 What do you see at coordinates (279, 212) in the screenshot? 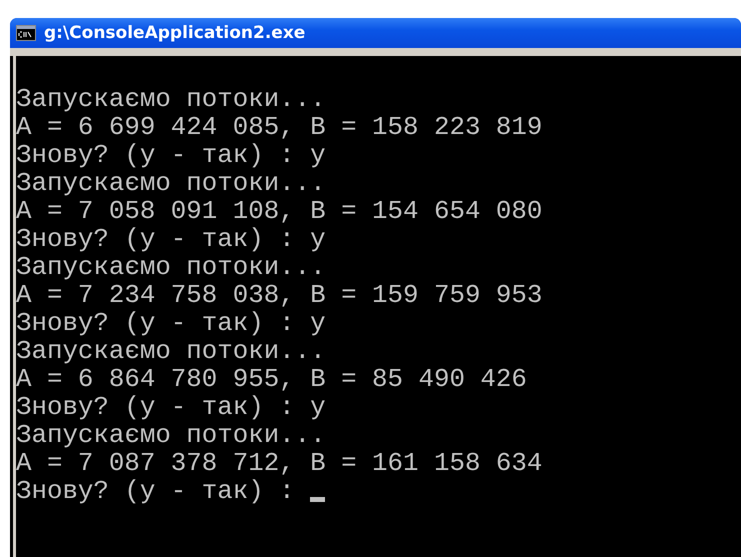
I see `console-line: A = 7 058 091 108, B = 154 654 080` at bounding box center [279, 212].